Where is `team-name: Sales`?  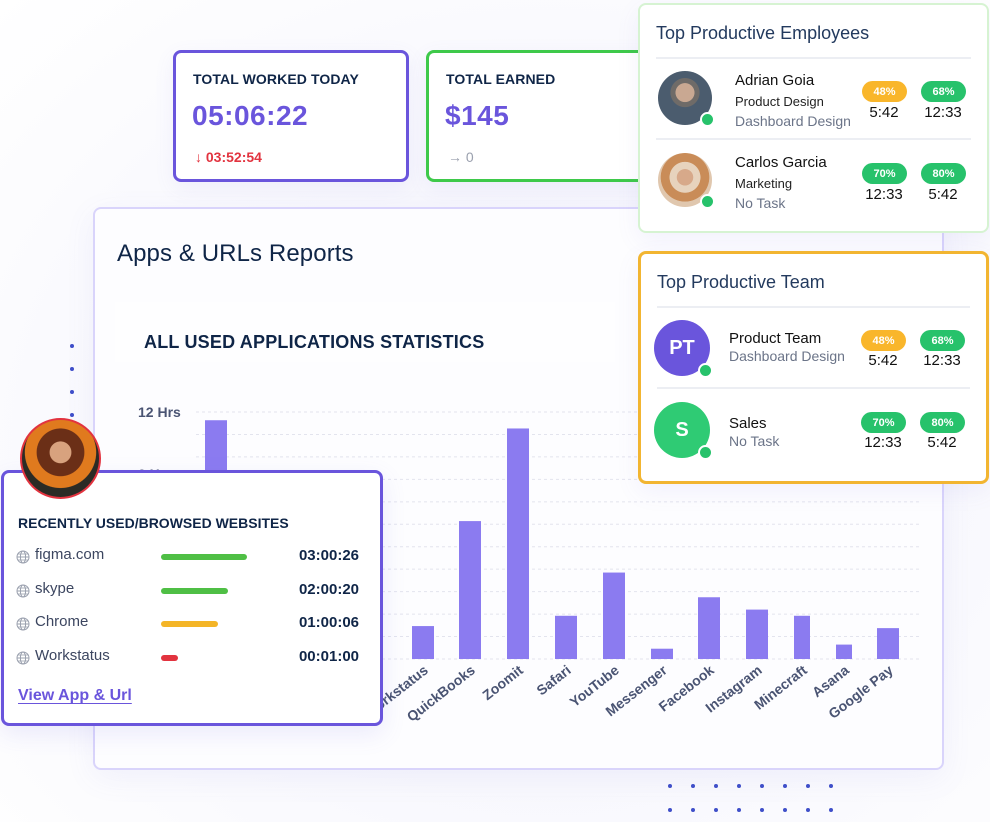
team-name: Sales is located at coordinates (748, 423).